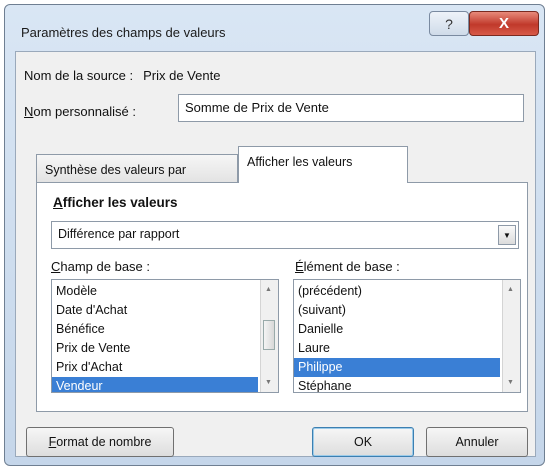  I want to click on tab-show-values-as: Afficher les valeurs, so click(323, 164).